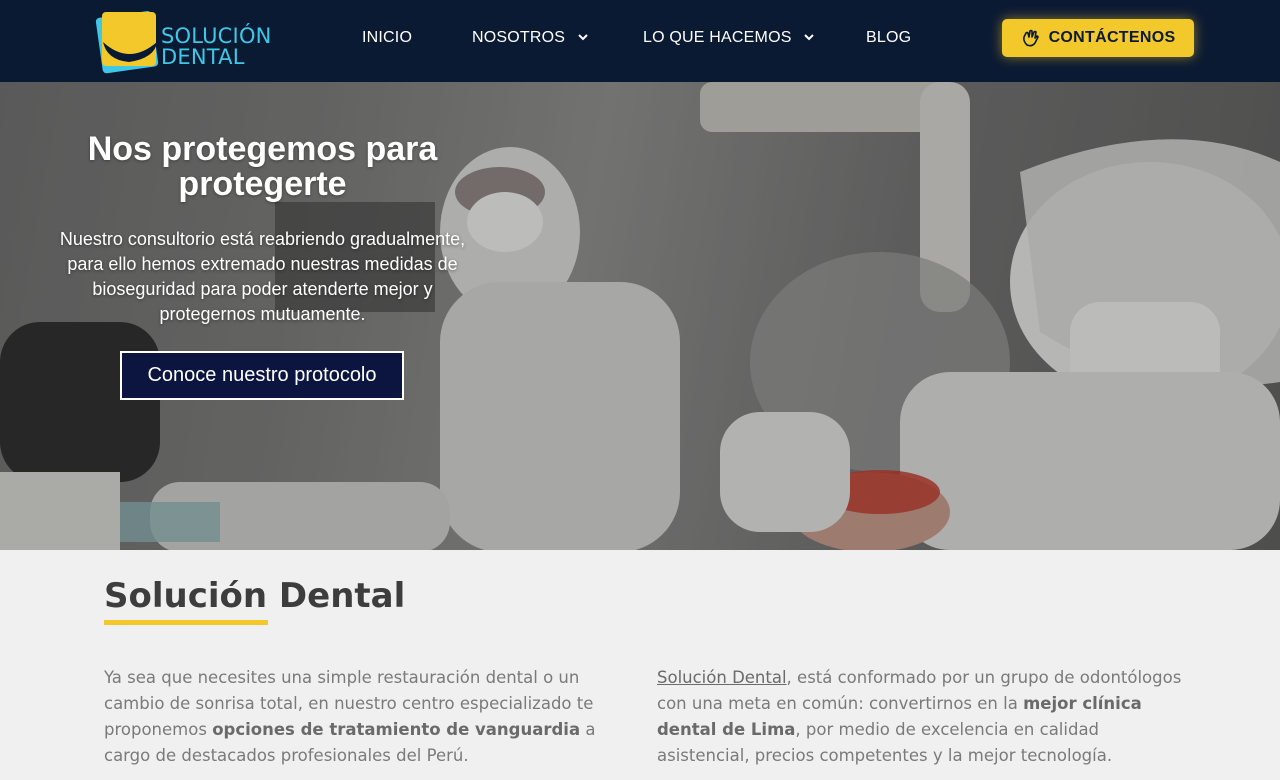 Image resolution: width=1280 pixels, height=780 pixels. I want to click on nav-item-nosotros: NOSOTROS, so click(530, 38).